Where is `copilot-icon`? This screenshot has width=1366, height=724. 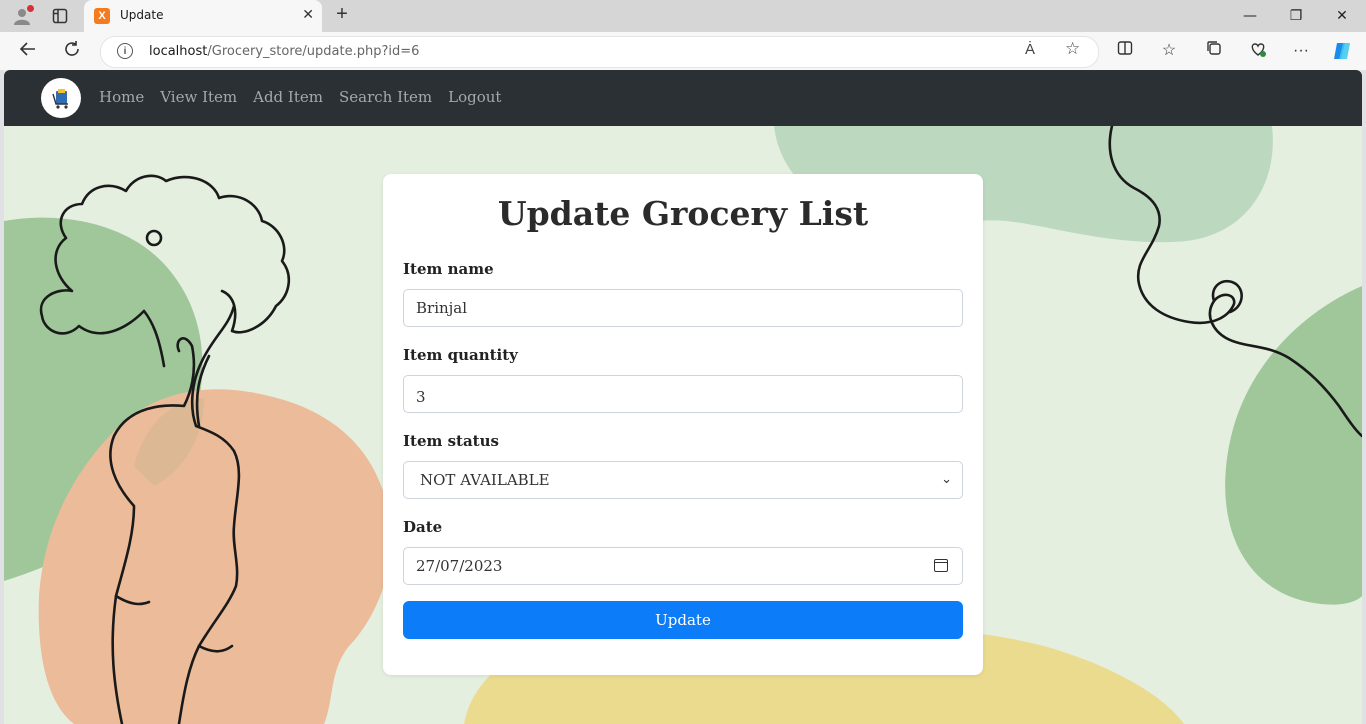 copilot-icon is located at coordinates (1342, 51).